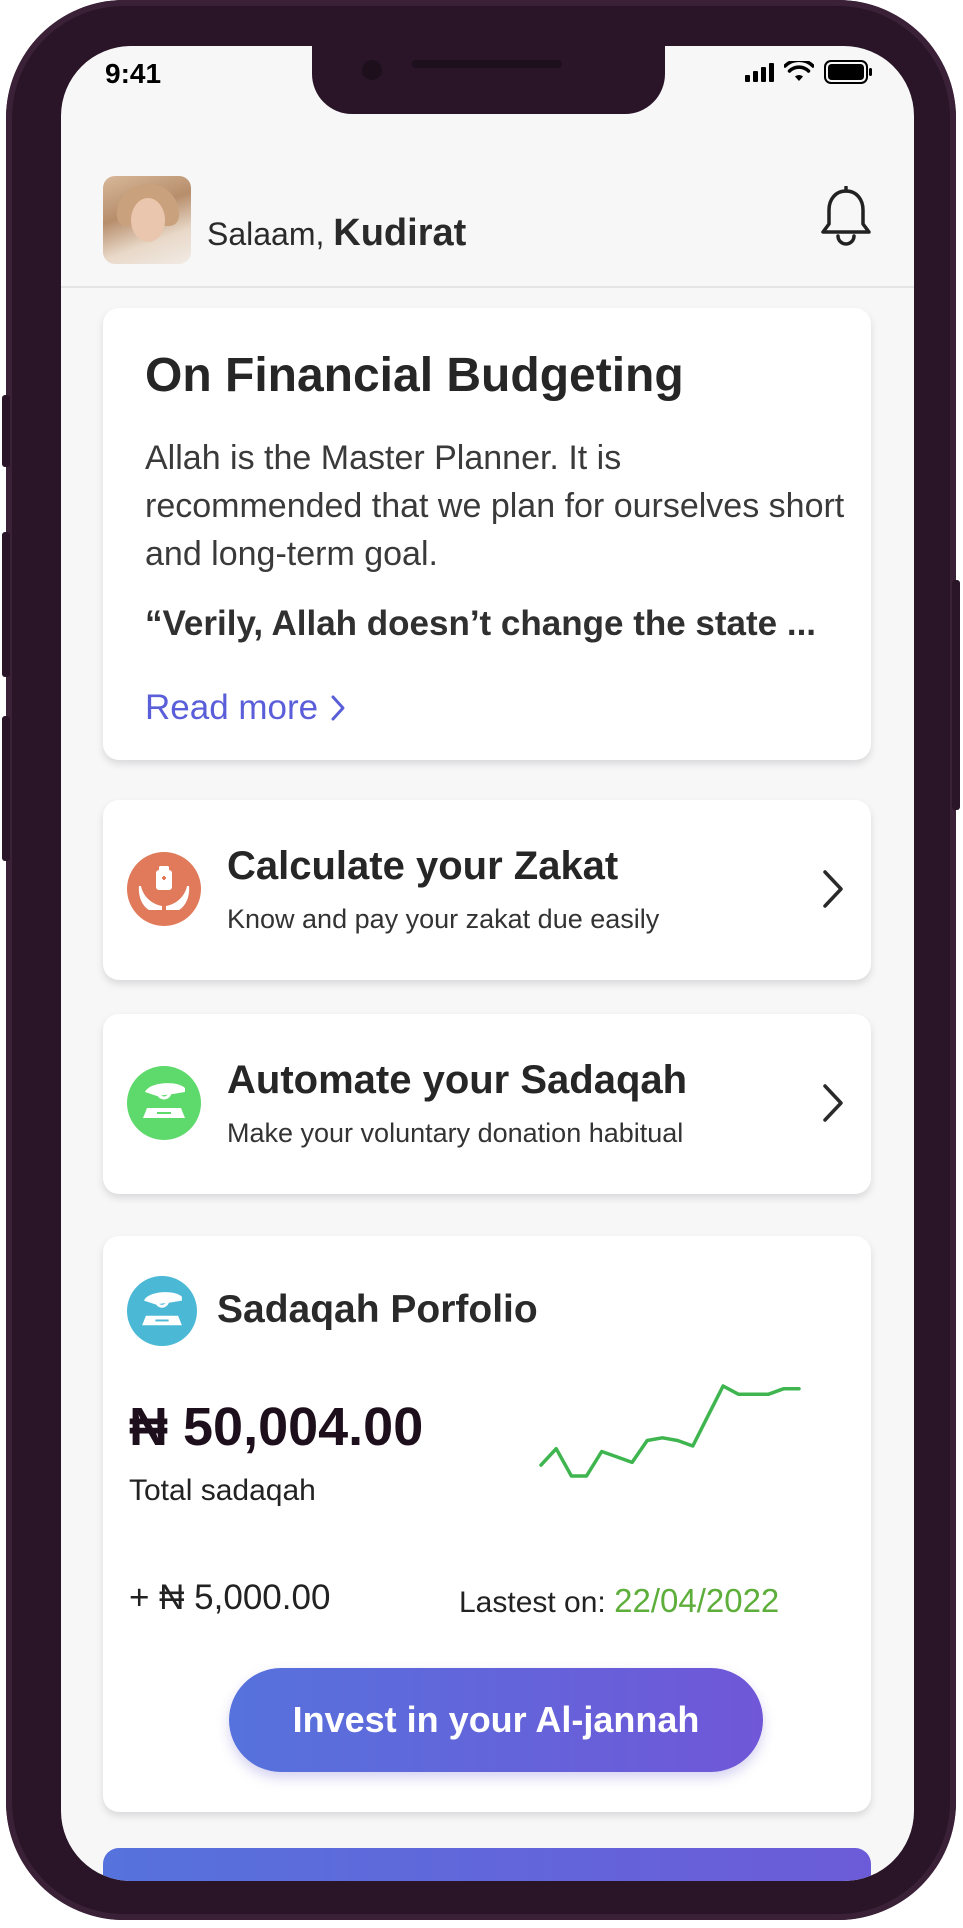 This screenshot has height=1928, width=963. Describe the element at coordinates (759, 72) in the screenshot. I see `cellular-signal-icon` at that location.